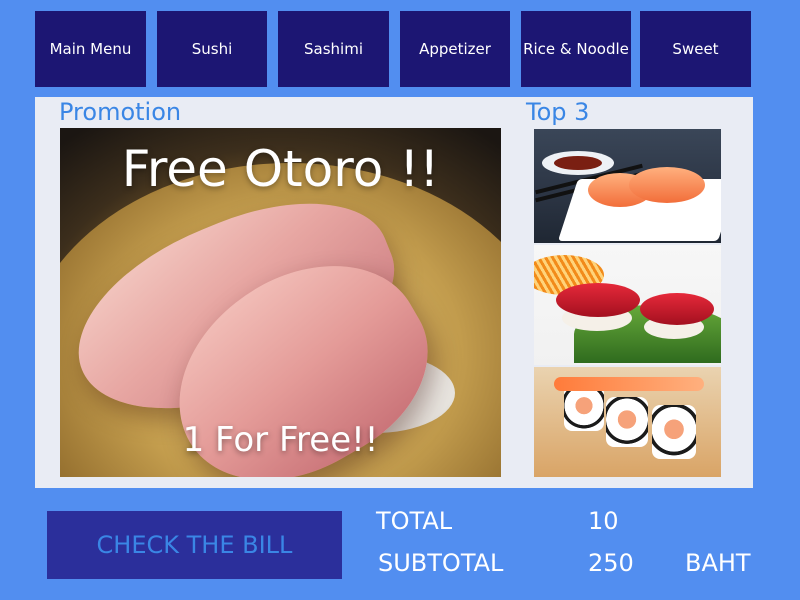 The image size is (800, 600). I want to click on nav-sashimi-label: Sashimi, so click(333, 49).